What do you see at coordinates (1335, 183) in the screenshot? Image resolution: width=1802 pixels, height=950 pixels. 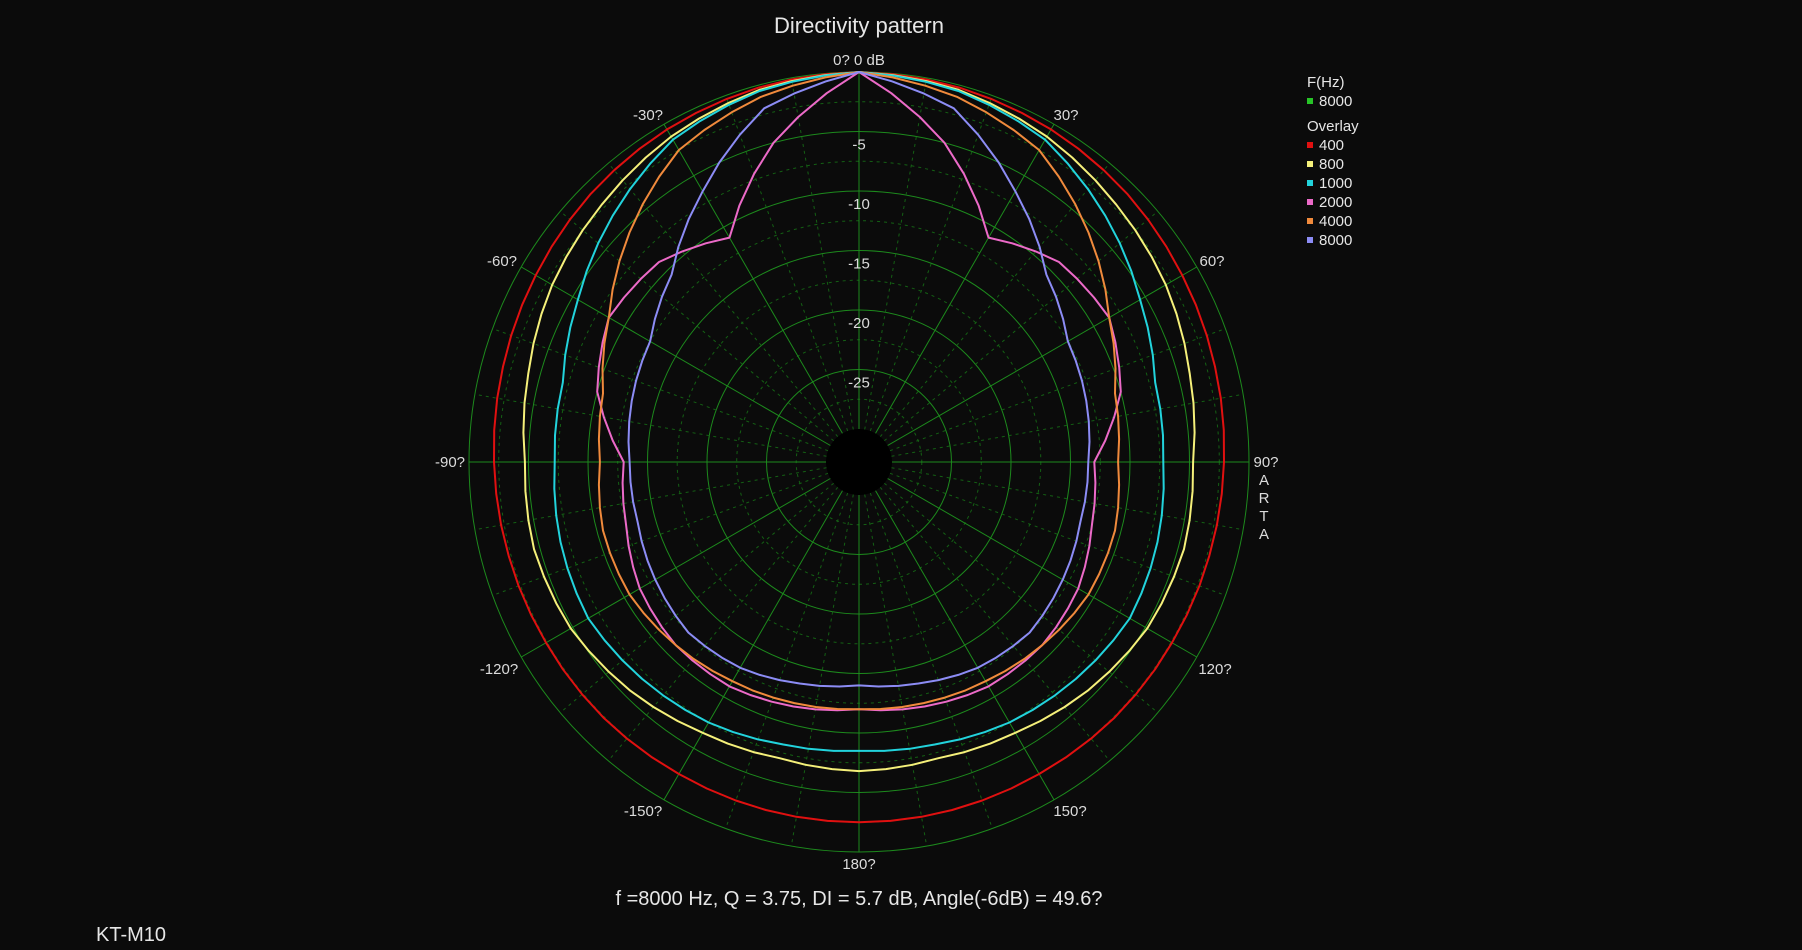 I see `legend-overlay-item-label: 1000` at bounding box center [1335, 183].